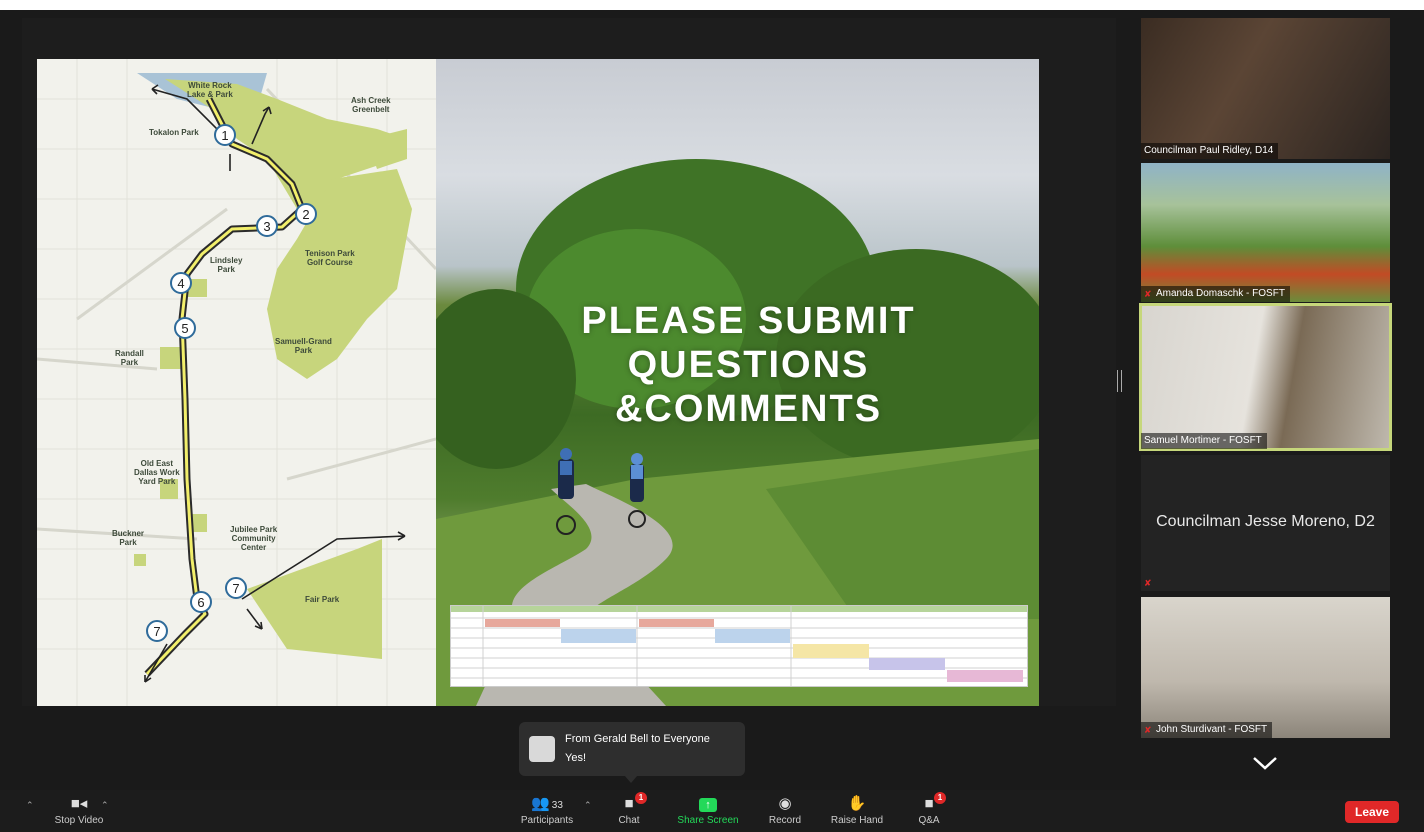  What do you see at coordinates (576, 758) in the screenshot?
I see `chat-notification-message: Yes!` at bounding box center [576, 758].